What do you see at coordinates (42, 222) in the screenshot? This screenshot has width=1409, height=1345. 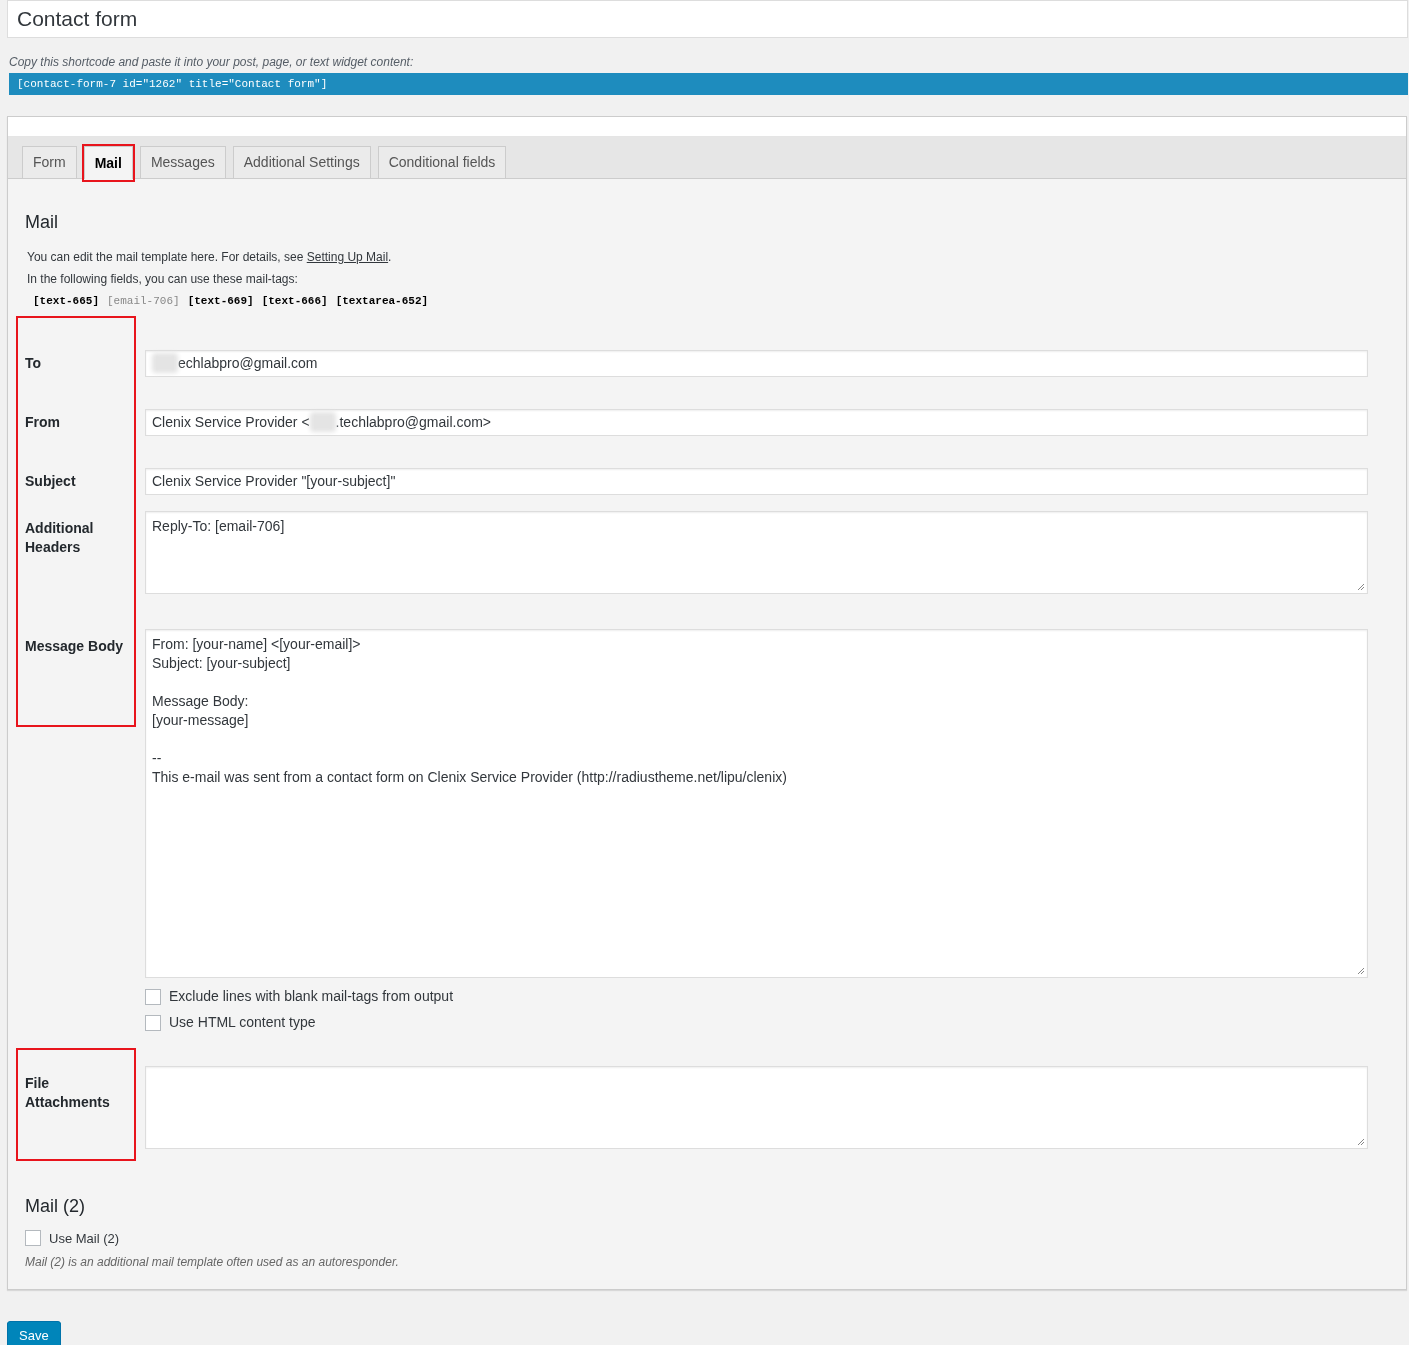 I see `section-heading: Mail` at bounding box center [42, 222].